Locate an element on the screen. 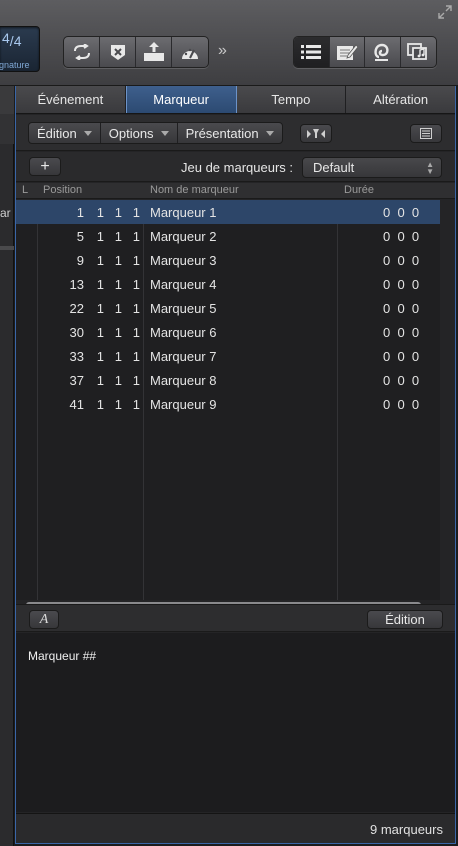 The height and width of the screenshot is (846, 458). expand-icon is located at coordinates (445, 12).